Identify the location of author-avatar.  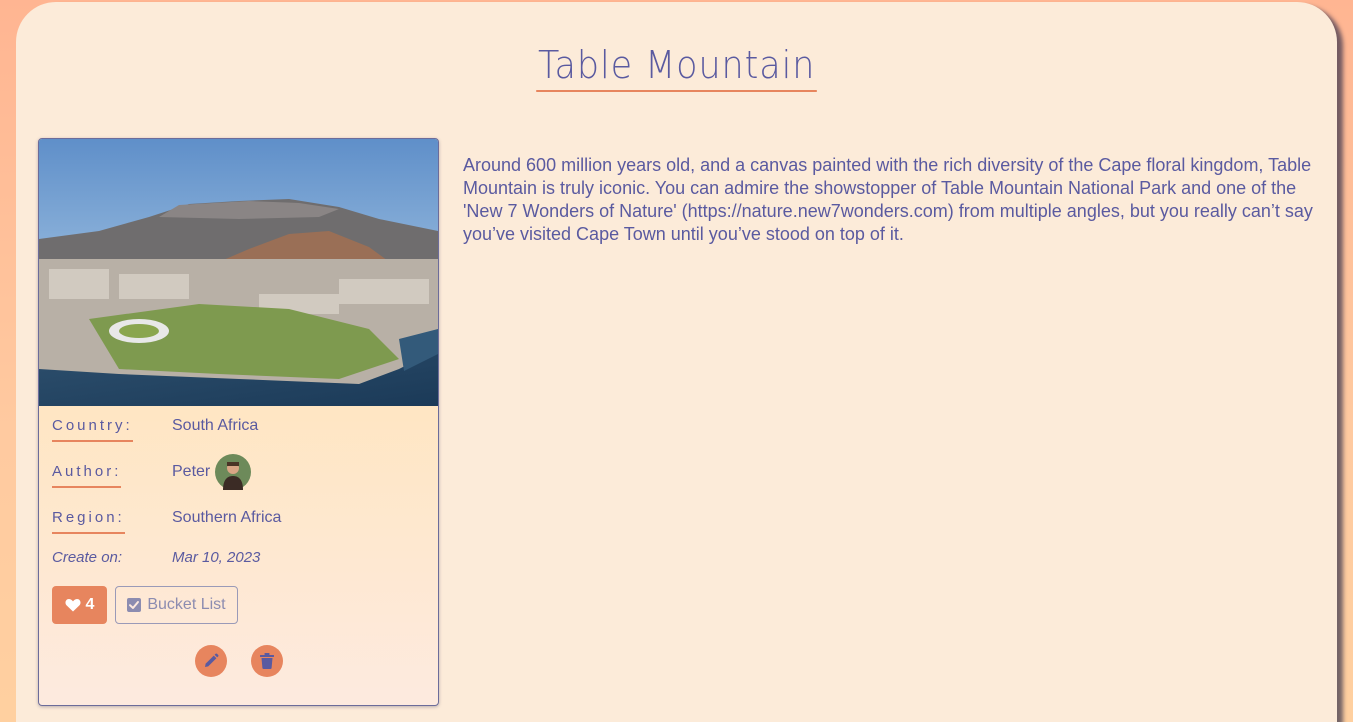
(233, 472).